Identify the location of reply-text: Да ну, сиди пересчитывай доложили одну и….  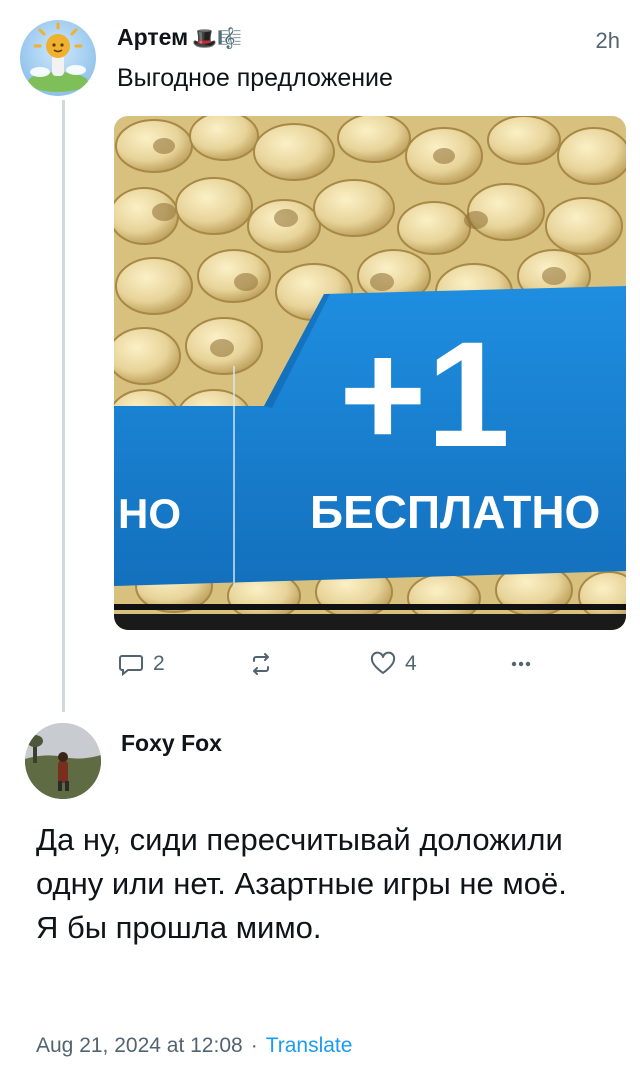
(301, 883).